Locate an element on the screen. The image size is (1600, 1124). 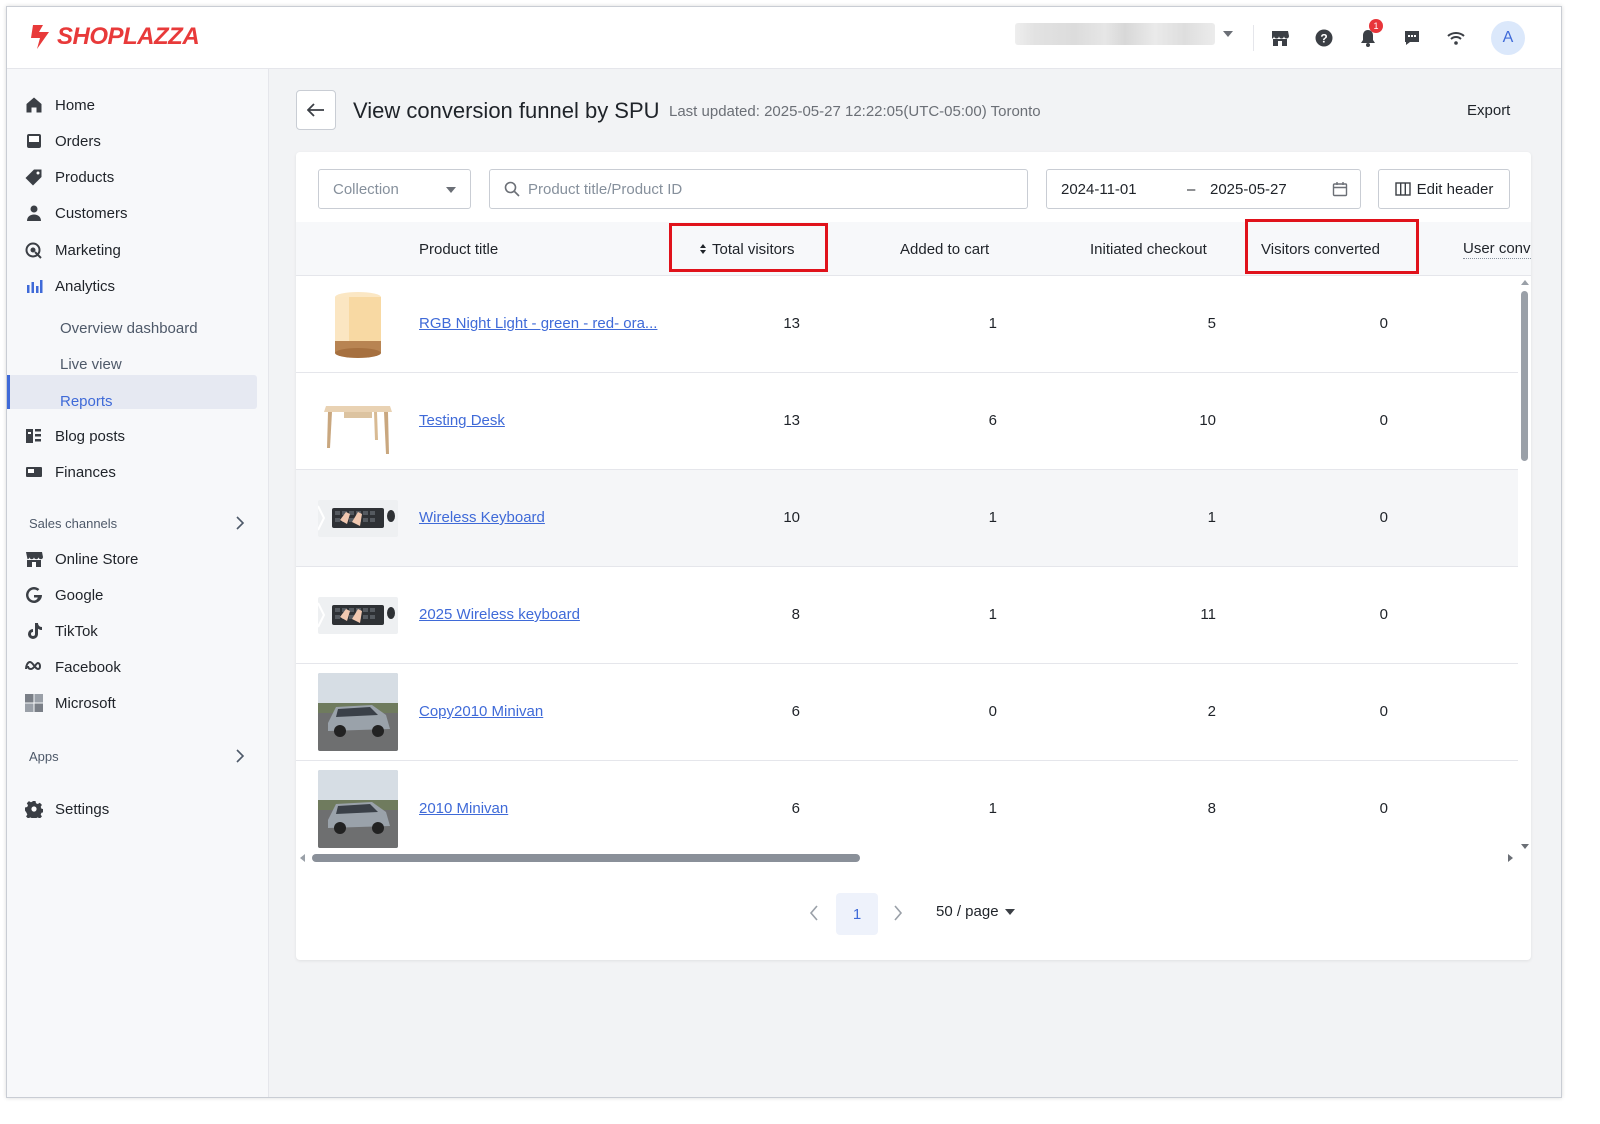
store-name-redacted is located at coordinates (1115, 34).